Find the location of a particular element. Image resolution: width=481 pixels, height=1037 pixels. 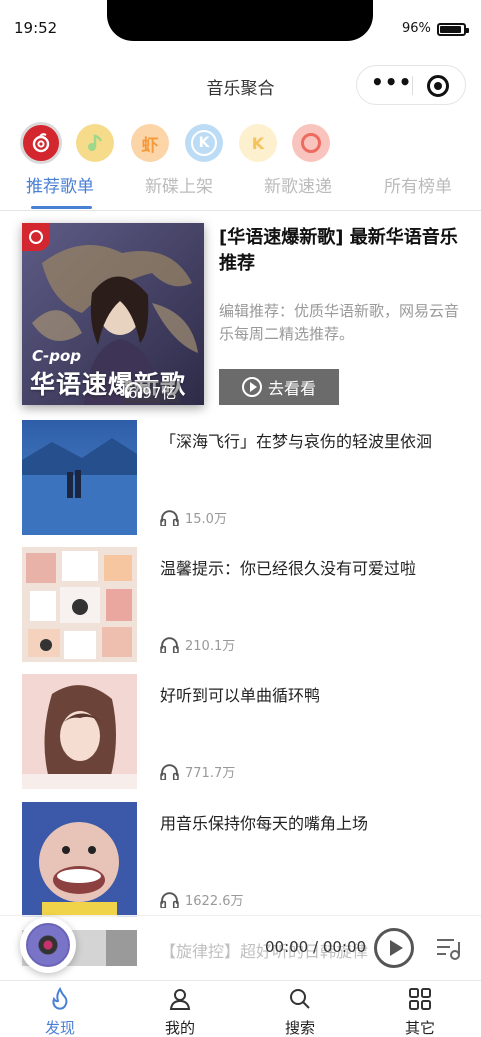

status-bar: 19:52 96% is located at coordinates (240, 28).